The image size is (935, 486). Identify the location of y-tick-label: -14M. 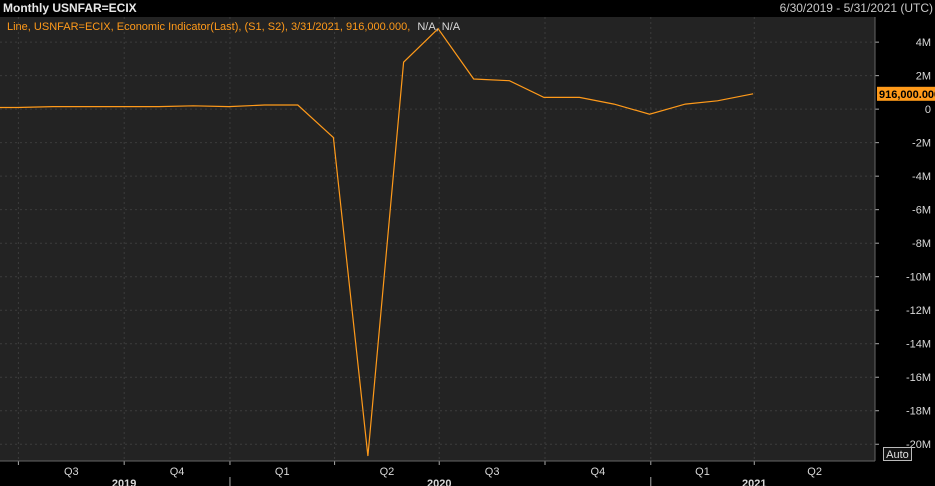
(918, 345).